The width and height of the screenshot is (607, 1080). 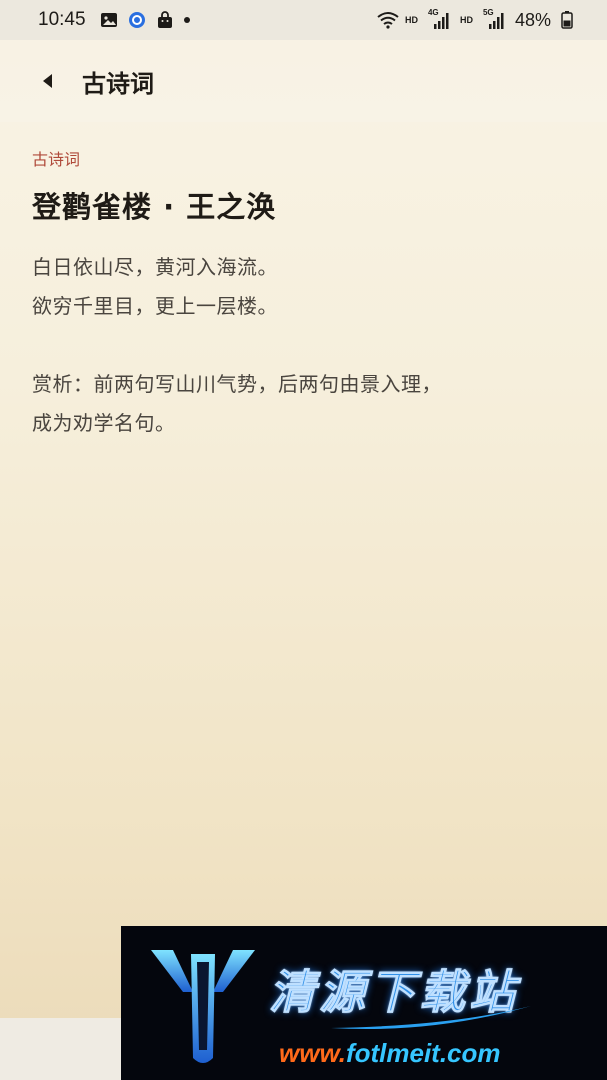 I want to click on analysis-line: 赏析：前两句写山川气势，后两句由景入理，, so click(x=237, y=384).